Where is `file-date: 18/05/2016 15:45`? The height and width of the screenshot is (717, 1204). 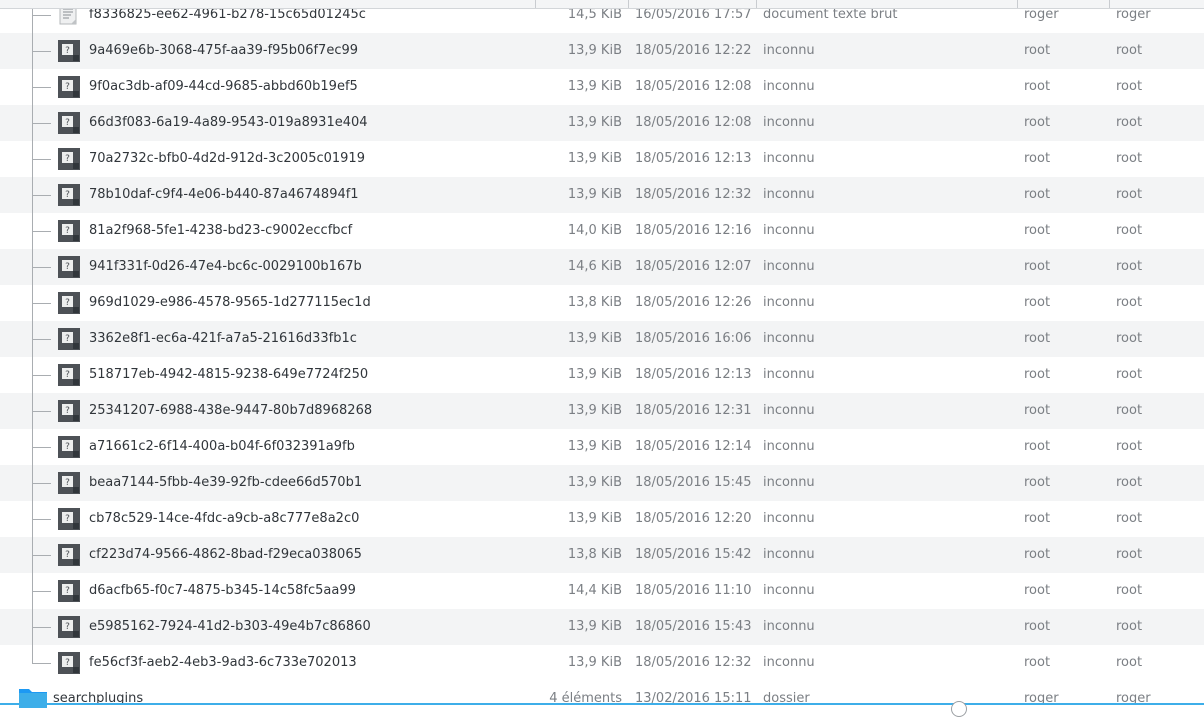
file-date: 18/05/2016 15:45 is located at coordinates (693, 482).